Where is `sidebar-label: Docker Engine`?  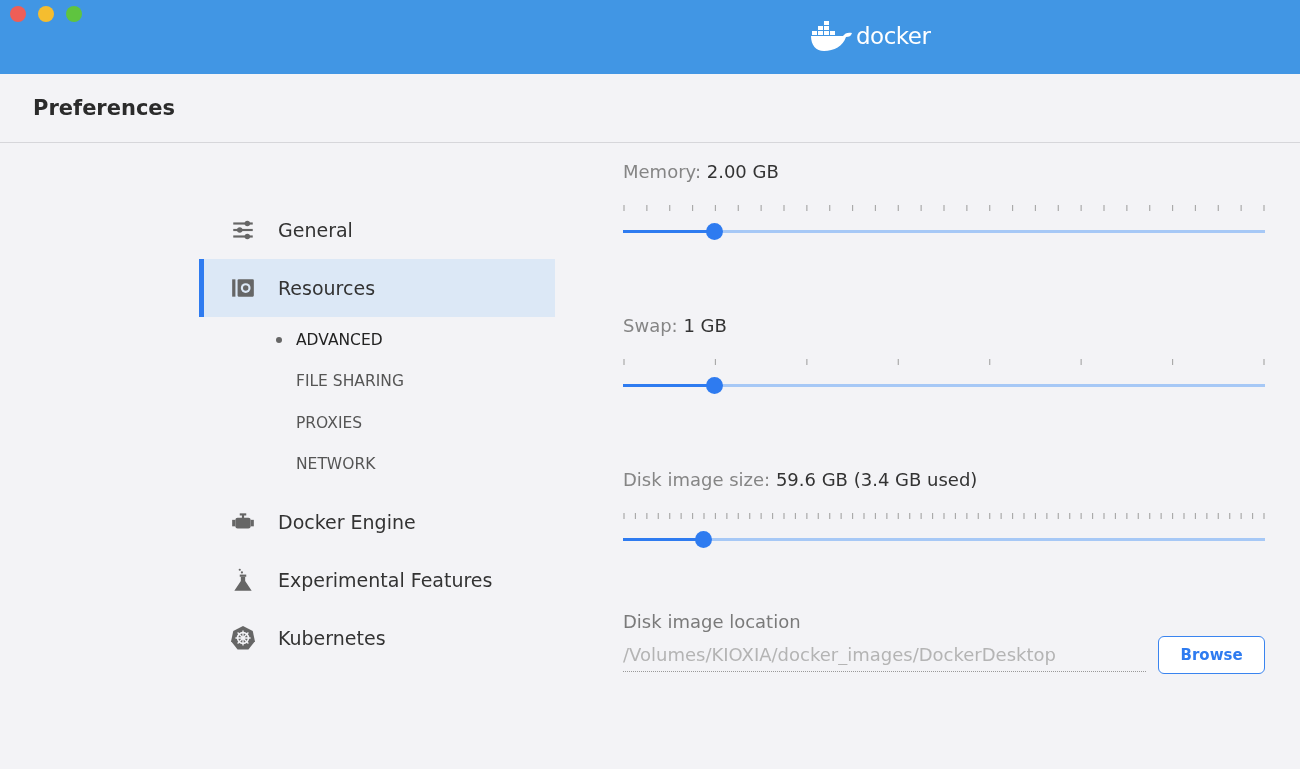
sidebar-label: Docker Engine is located at coordinates (347, 522).